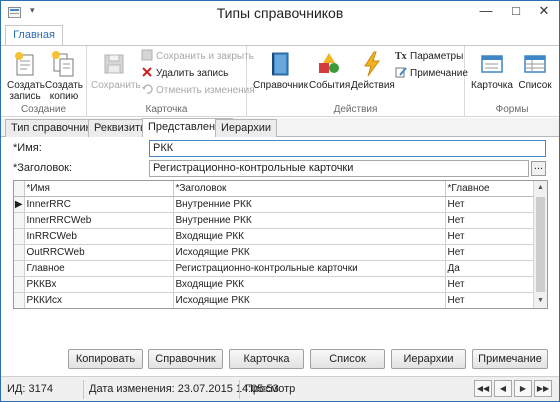 This screenshot has height=402, width=560. What do you see at coordinates (489, 268) in the screenshot?
I see `cell-main: Да` at bounding box center [489, 268].